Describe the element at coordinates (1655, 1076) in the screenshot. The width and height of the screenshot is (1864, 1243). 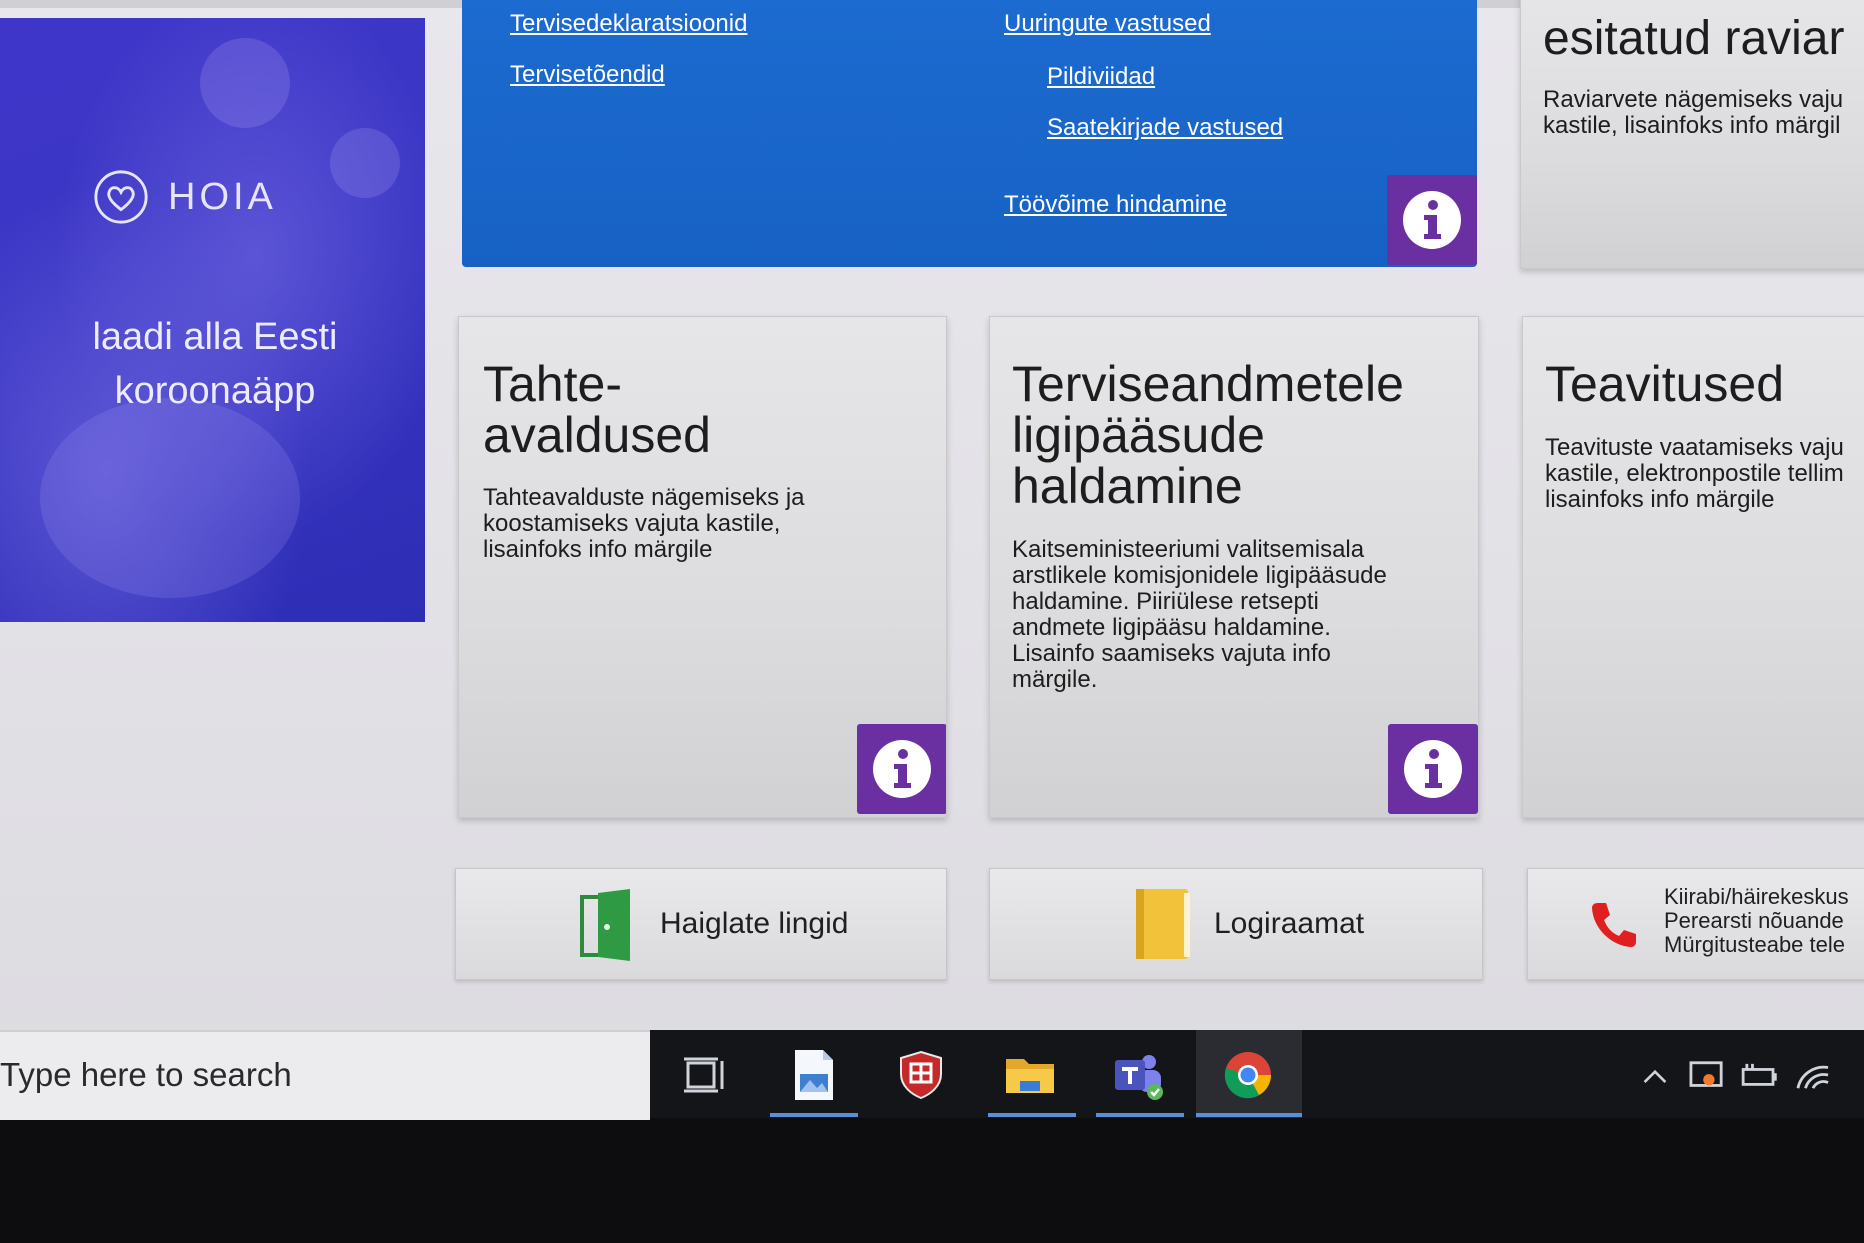
I see `chevron-up-icon` at that location.